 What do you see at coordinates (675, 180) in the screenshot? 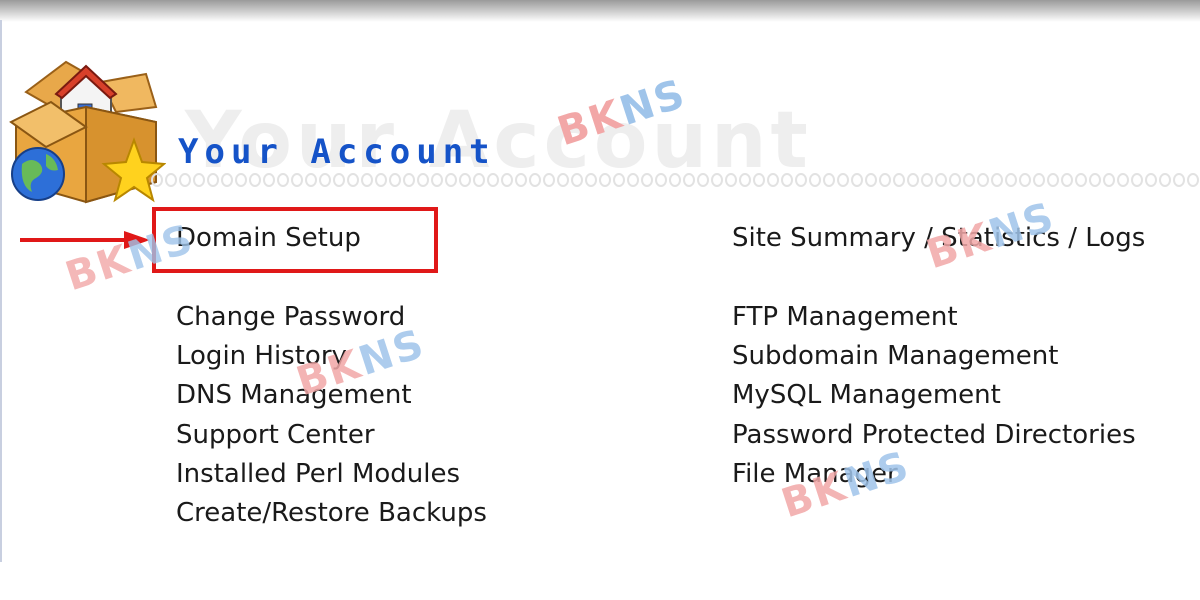
I see `title-rule-divider` at bounding box center [675, 180].